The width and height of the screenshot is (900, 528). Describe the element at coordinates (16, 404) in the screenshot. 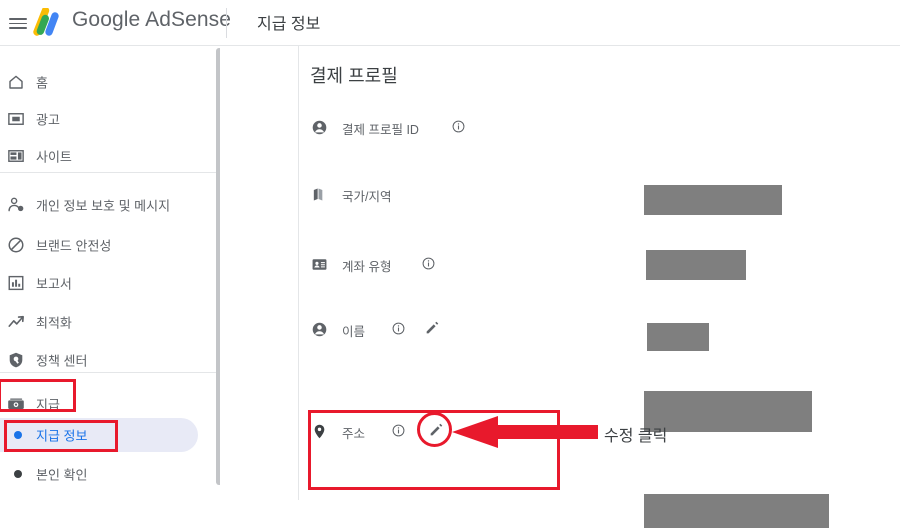

I see `payments-icon` at that location.